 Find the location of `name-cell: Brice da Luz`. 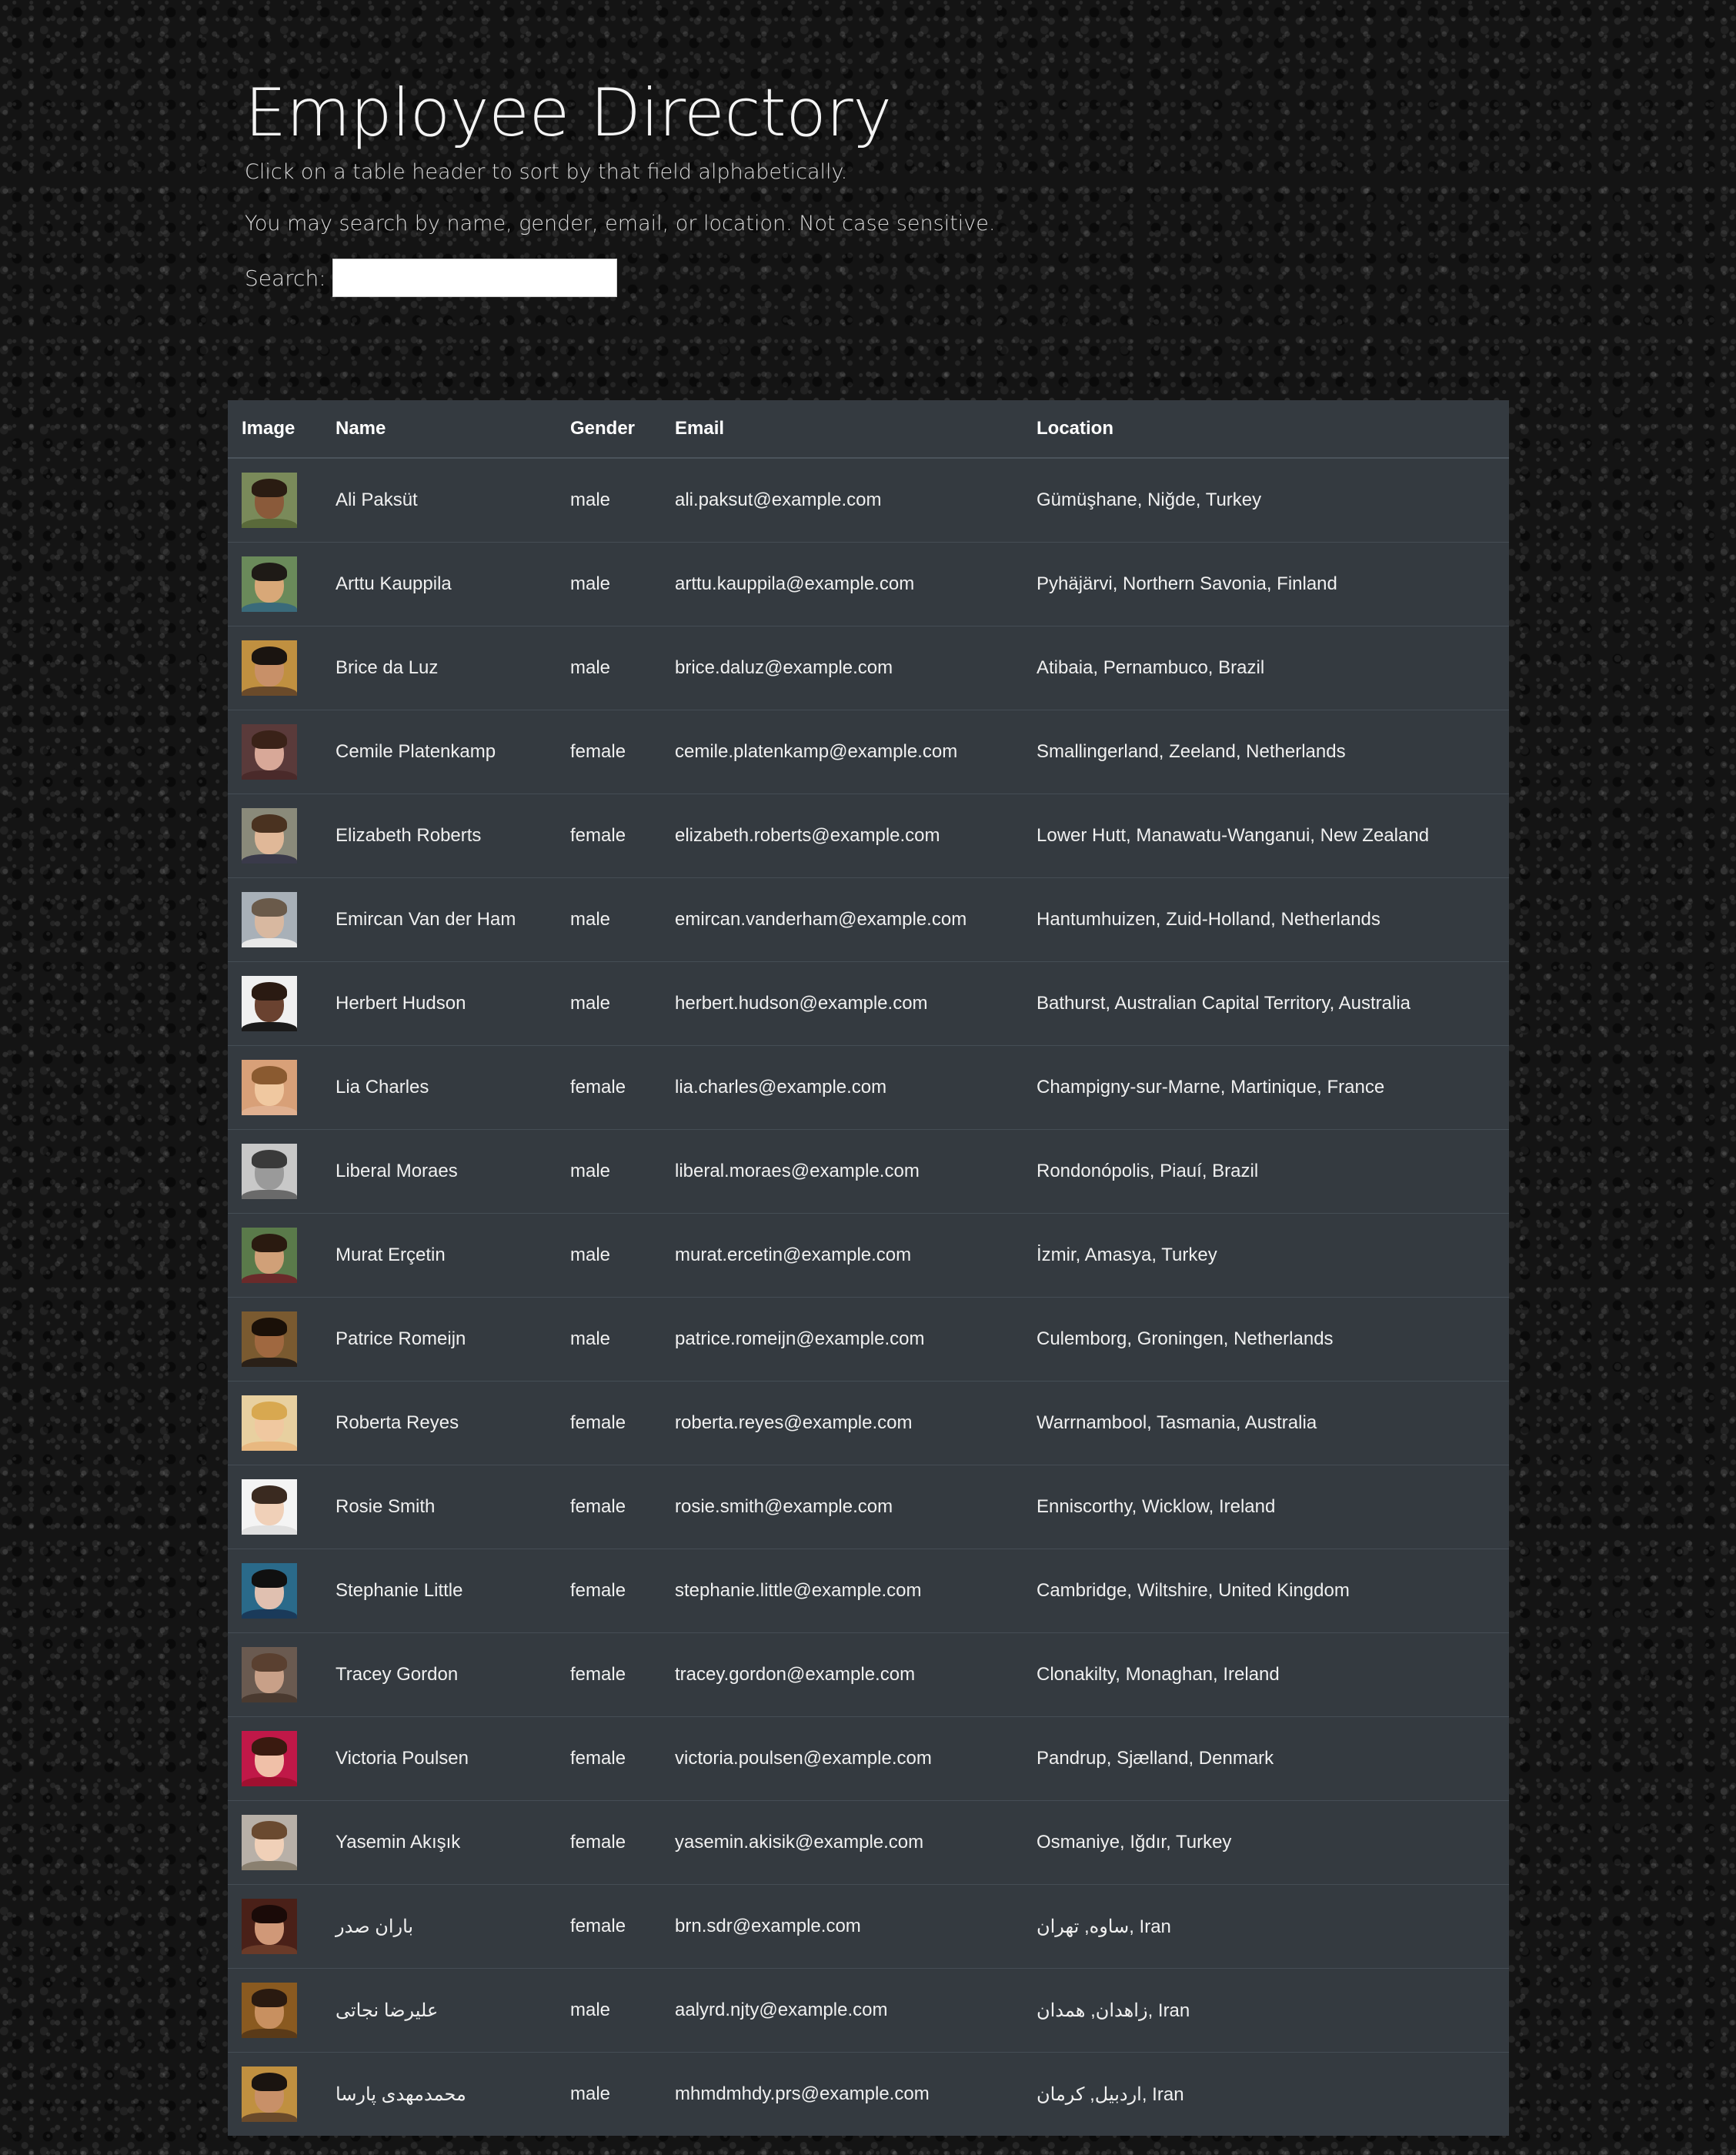

name-cell: Brice da Luz is located at coordinates (439, 668).